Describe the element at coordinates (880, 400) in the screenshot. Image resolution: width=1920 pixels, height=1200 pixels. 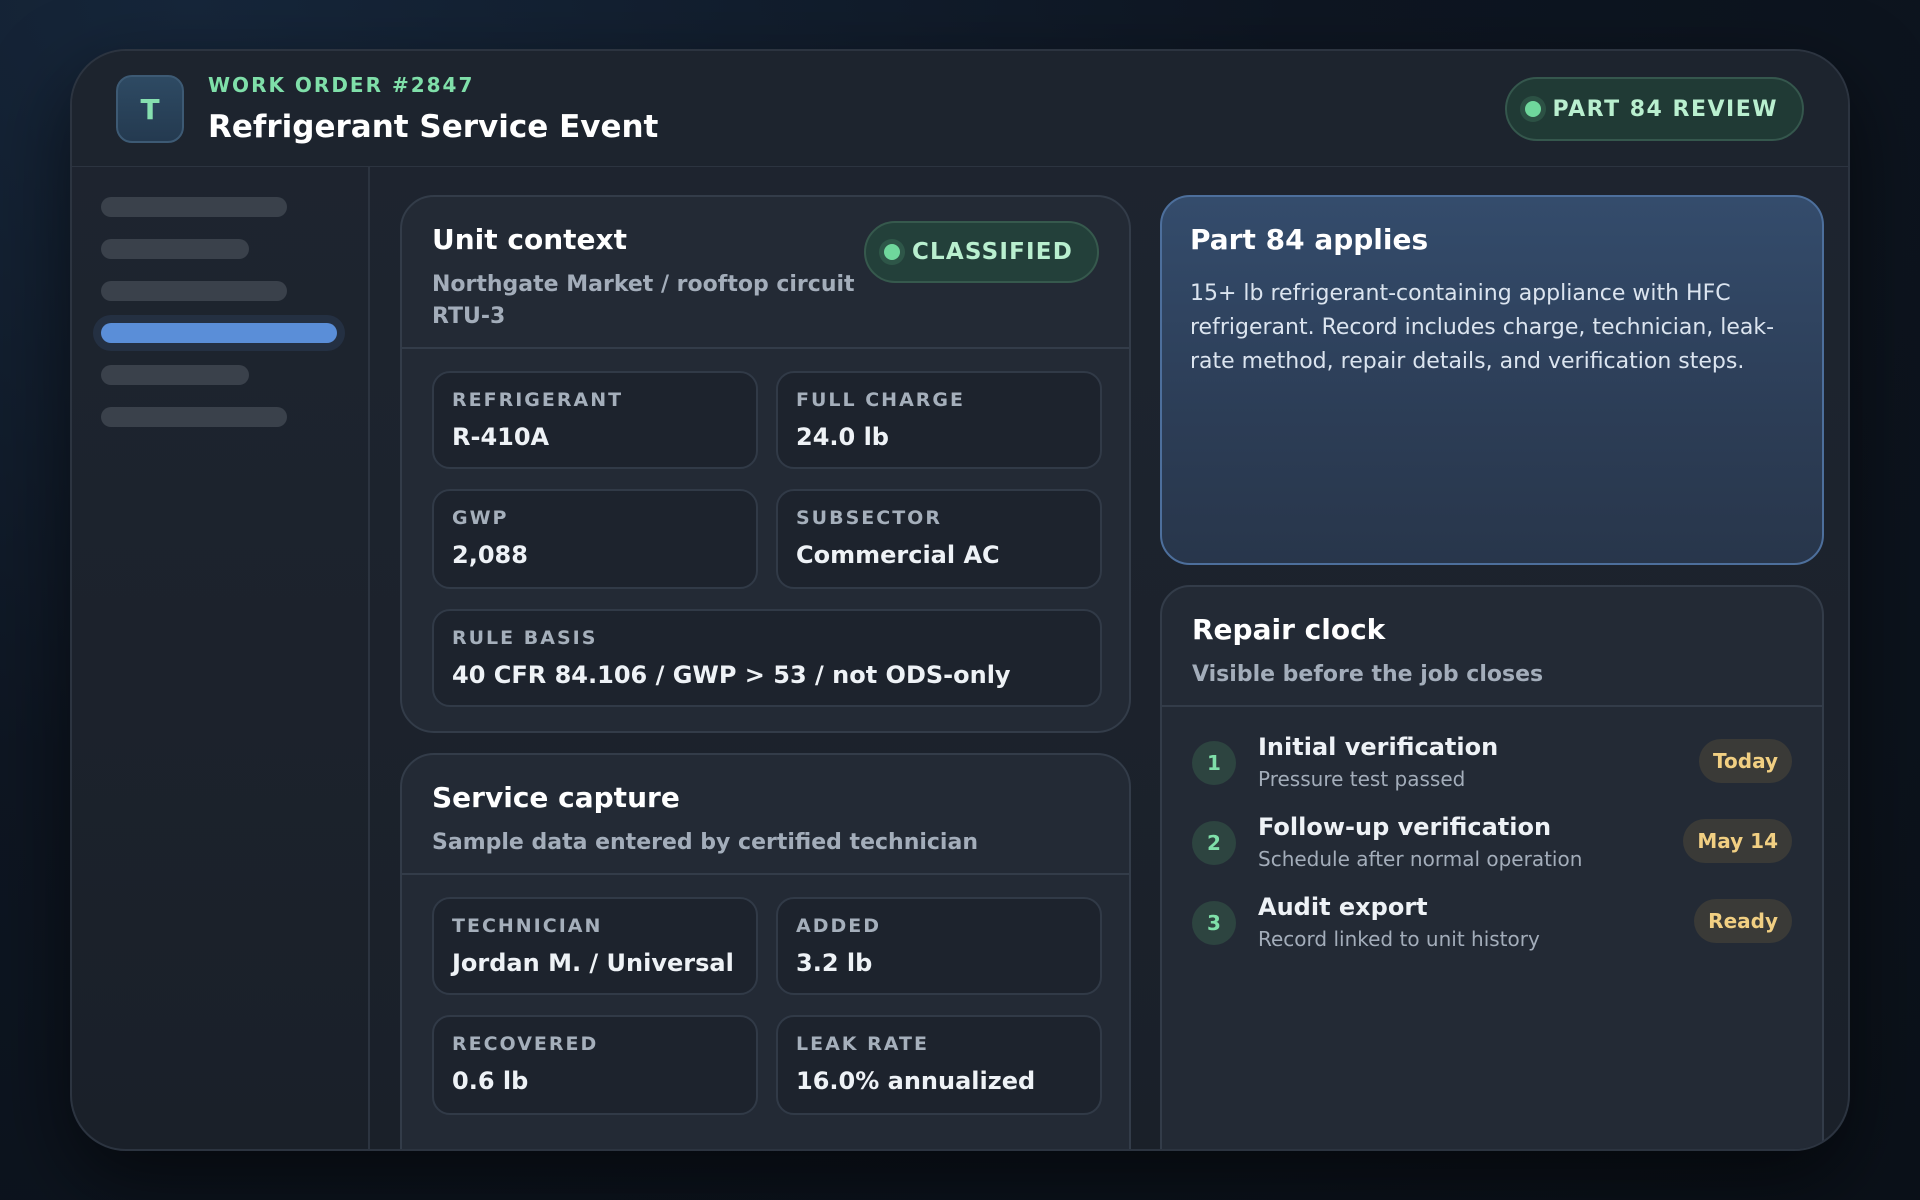
I see `field-label: FULL CHARGE` at that location.